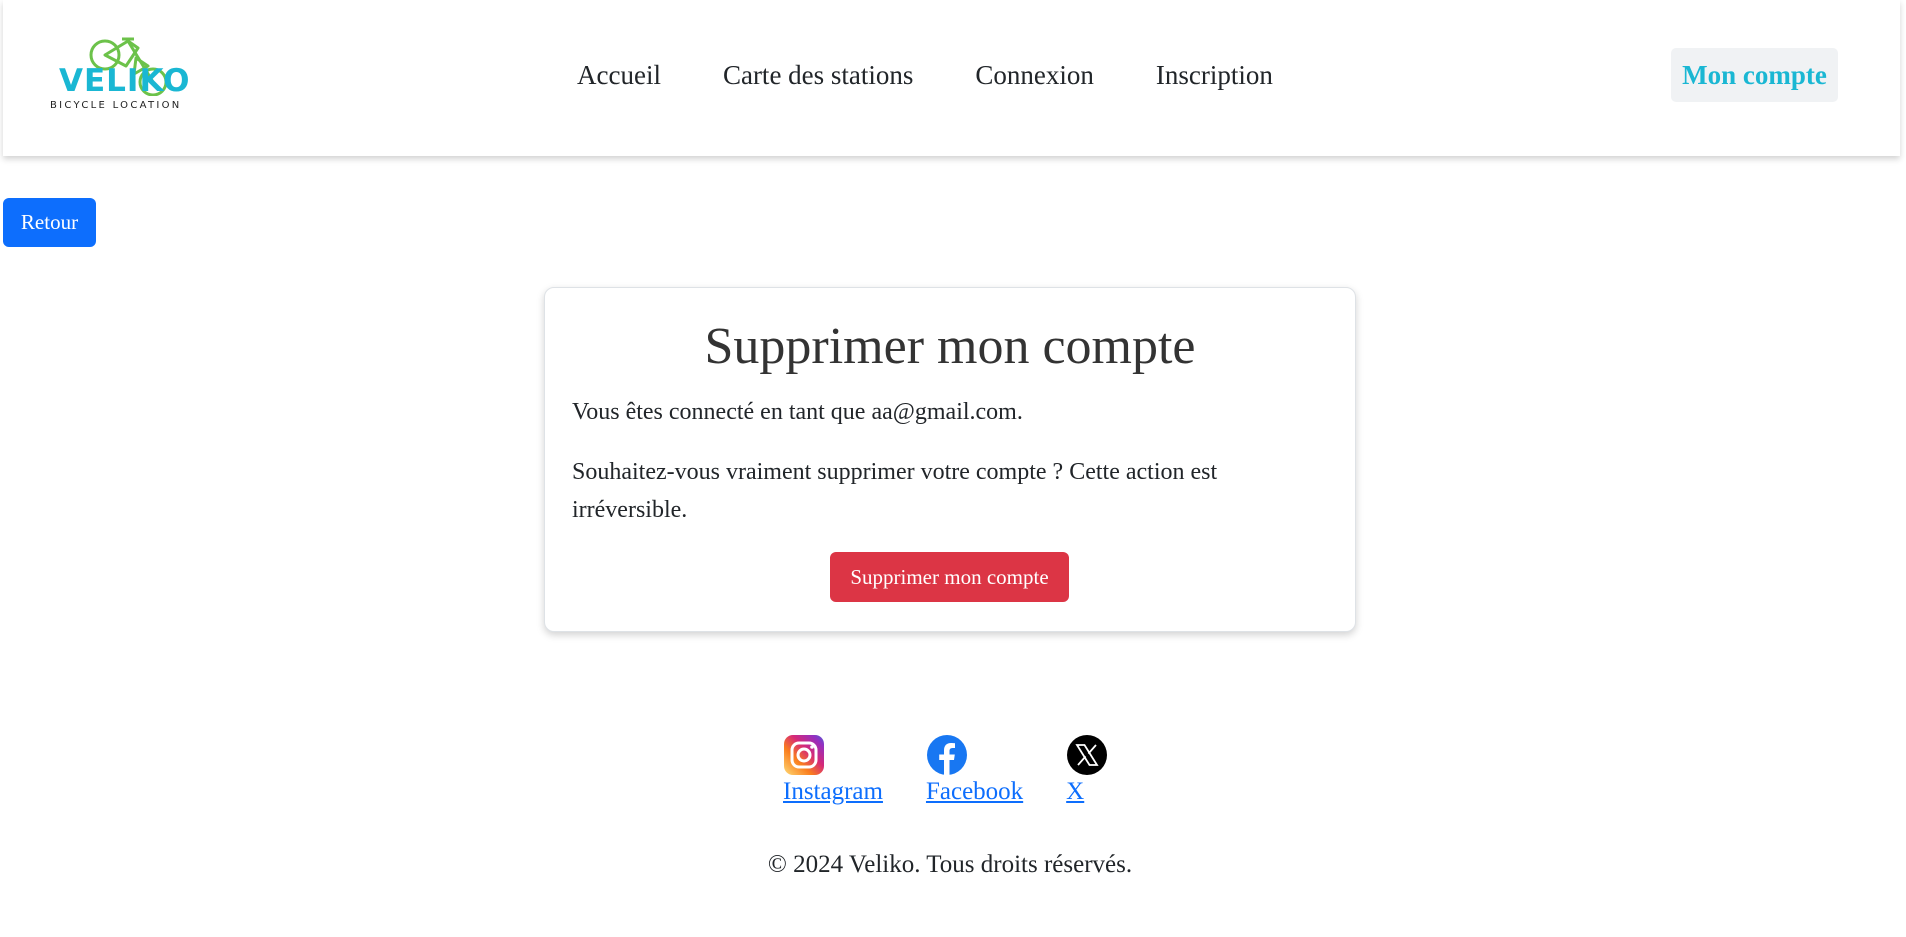  Describe the element at coordinates (804, 755) in the screenshot. I see `instagram-icon` at that location.